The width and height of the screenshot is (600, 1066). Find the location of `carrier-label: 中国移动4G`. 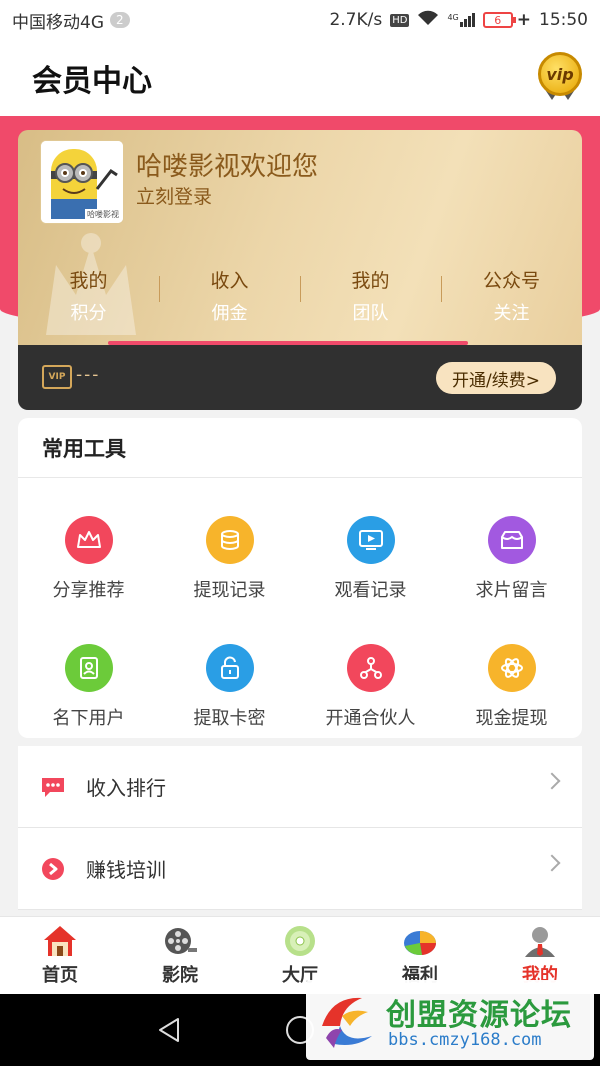

carrier-label: 中国移动4G is located at coordinates (58, 22).